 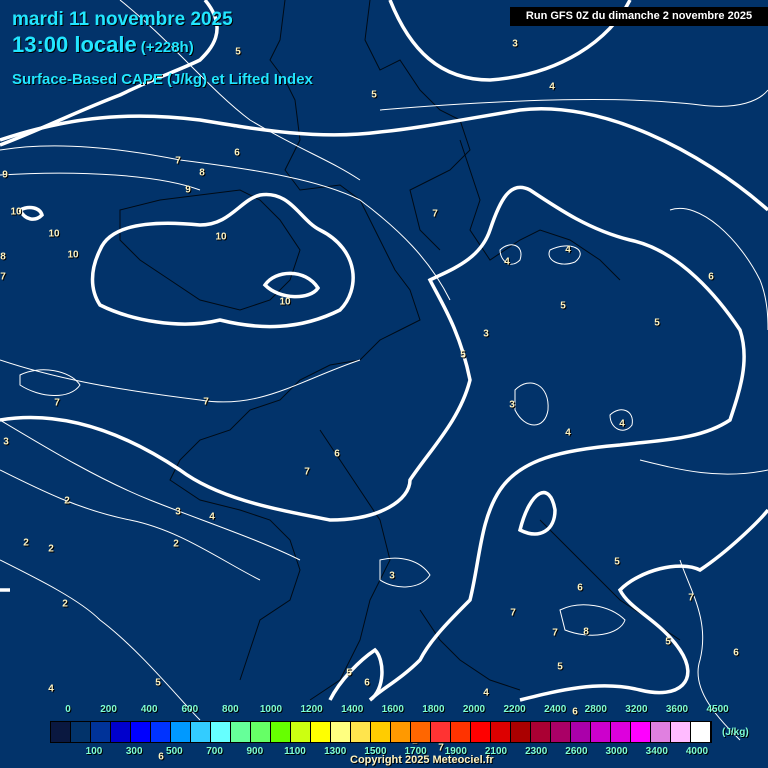 I want to click on legend-tick-bottom: 3000, so click(x=616, y=751).